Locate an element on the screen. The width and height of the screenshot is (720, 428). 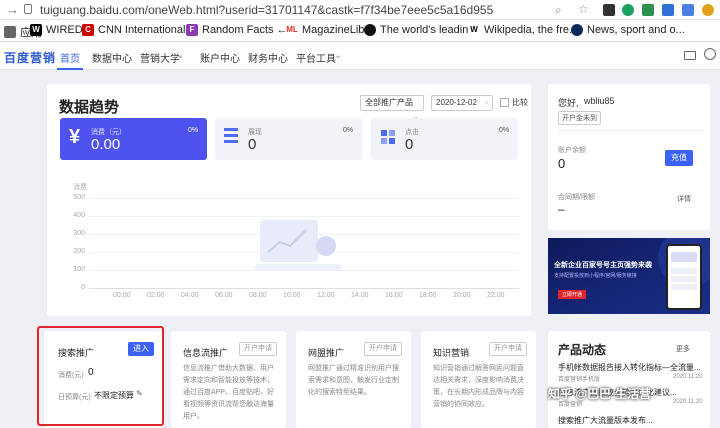
card-description: 网盟推广通过精准识别用户搜索需求和意图，触发行业定制化的搜索特型结果。 is located at coordinates (353, 380).